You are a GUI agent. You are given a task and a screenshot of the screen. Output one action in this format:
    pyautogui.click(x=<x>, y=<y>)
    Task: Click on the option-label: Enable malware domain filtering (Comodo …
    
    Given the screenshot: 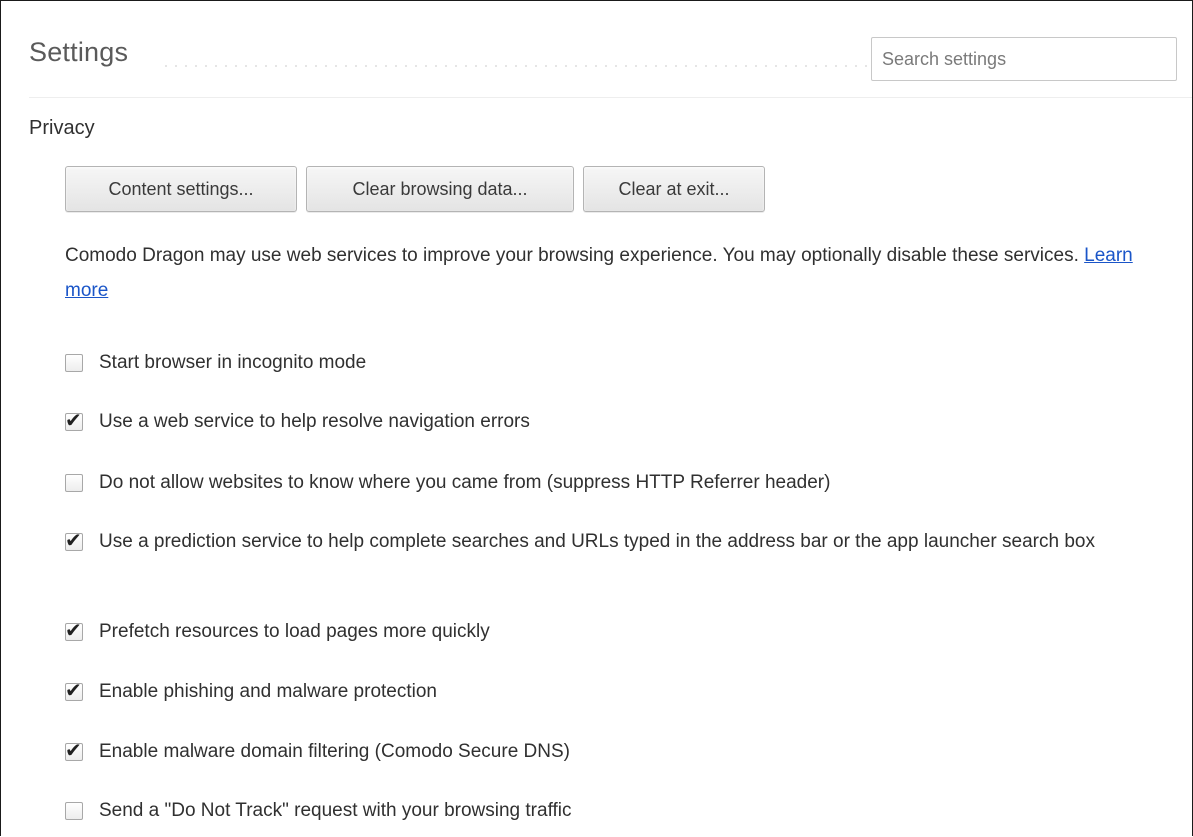 What is the action you would take?
    pyautogui.click(x=334, y=751)
    